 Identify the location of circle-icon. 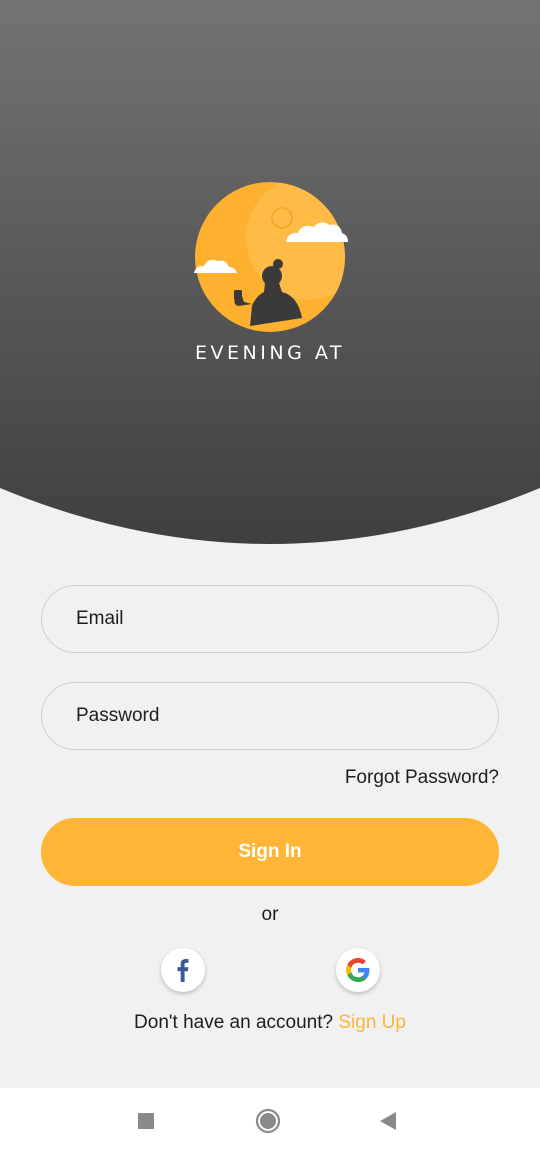
(268, 1120).